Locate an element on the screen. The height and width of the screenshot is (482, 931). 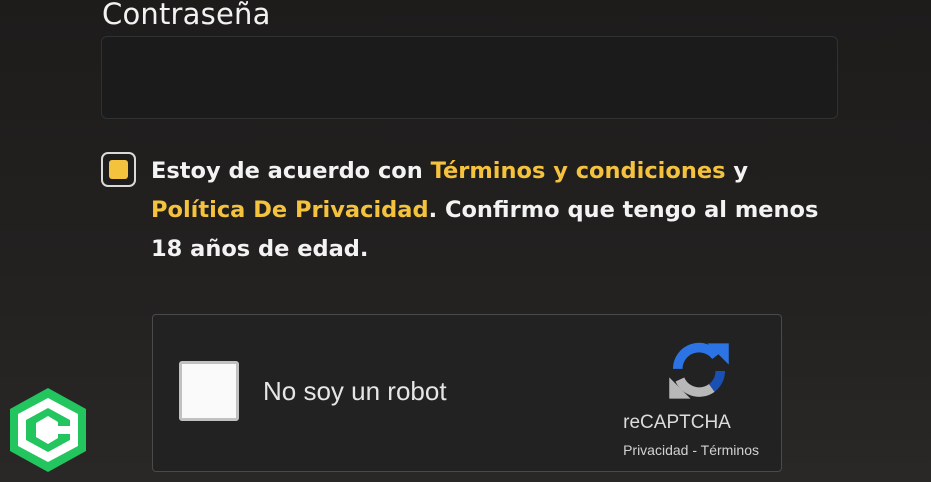
terms-checkbox is located at coordinates (118, 169).